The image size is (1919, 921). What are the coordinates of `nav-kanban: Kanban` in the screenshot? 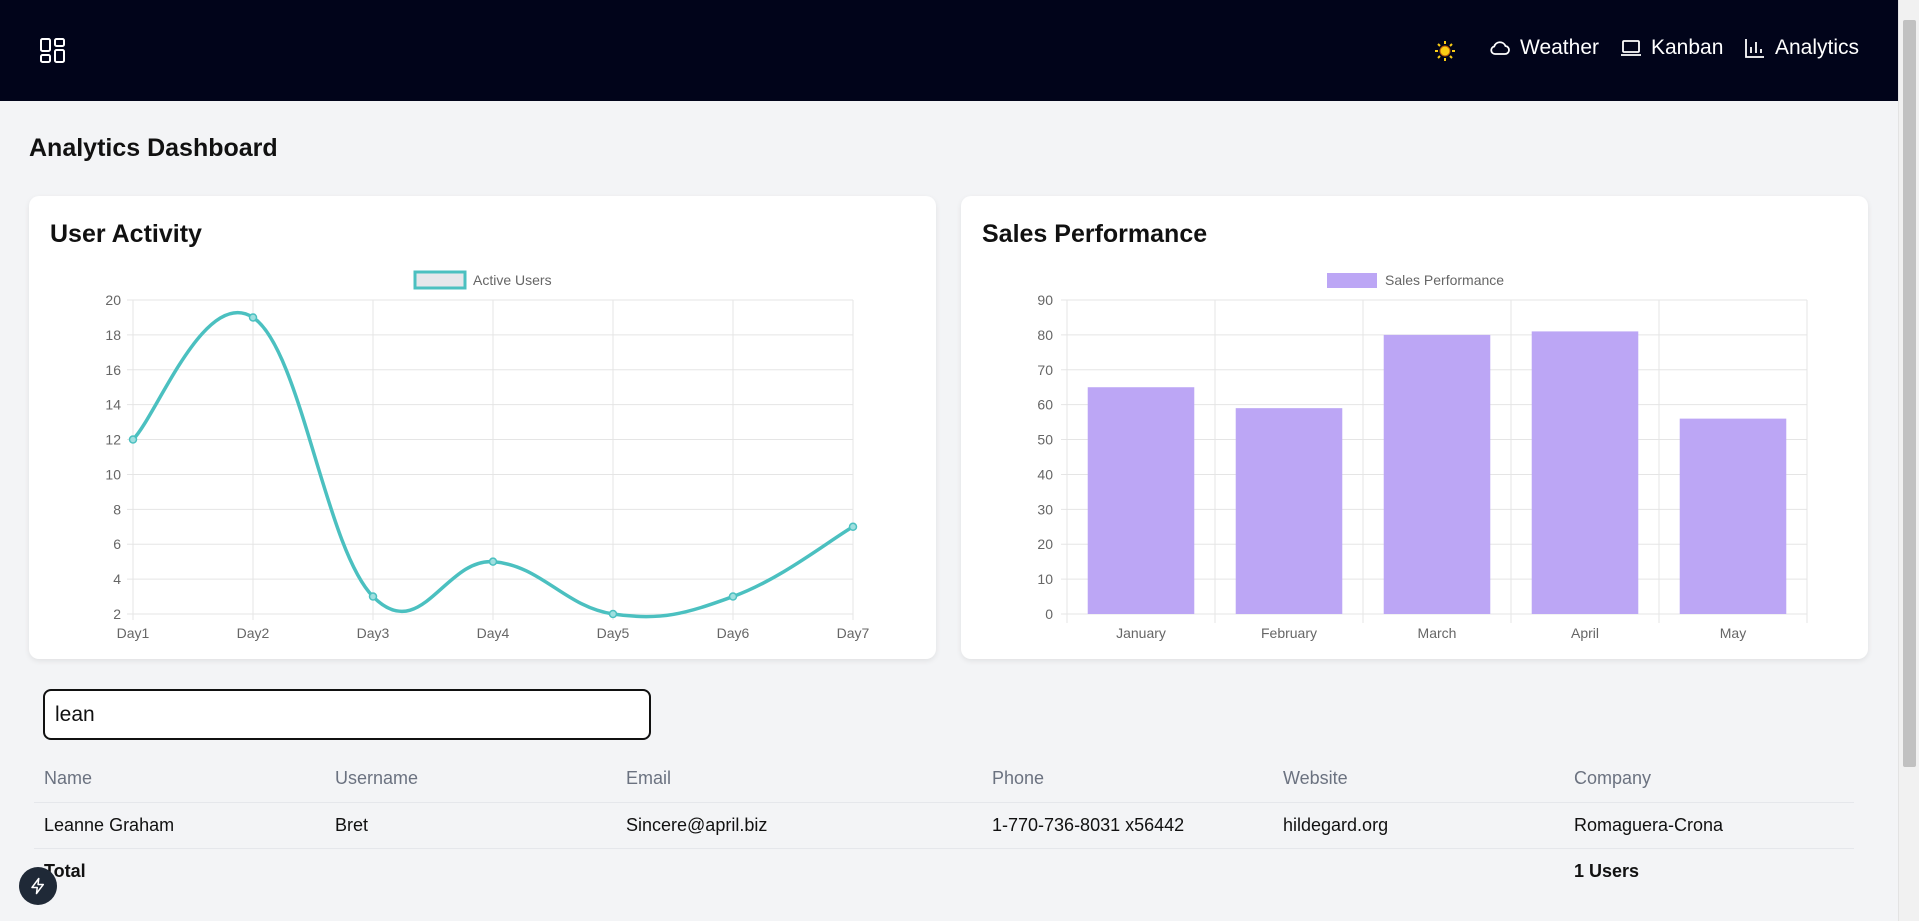 It's located at (1671, 48).